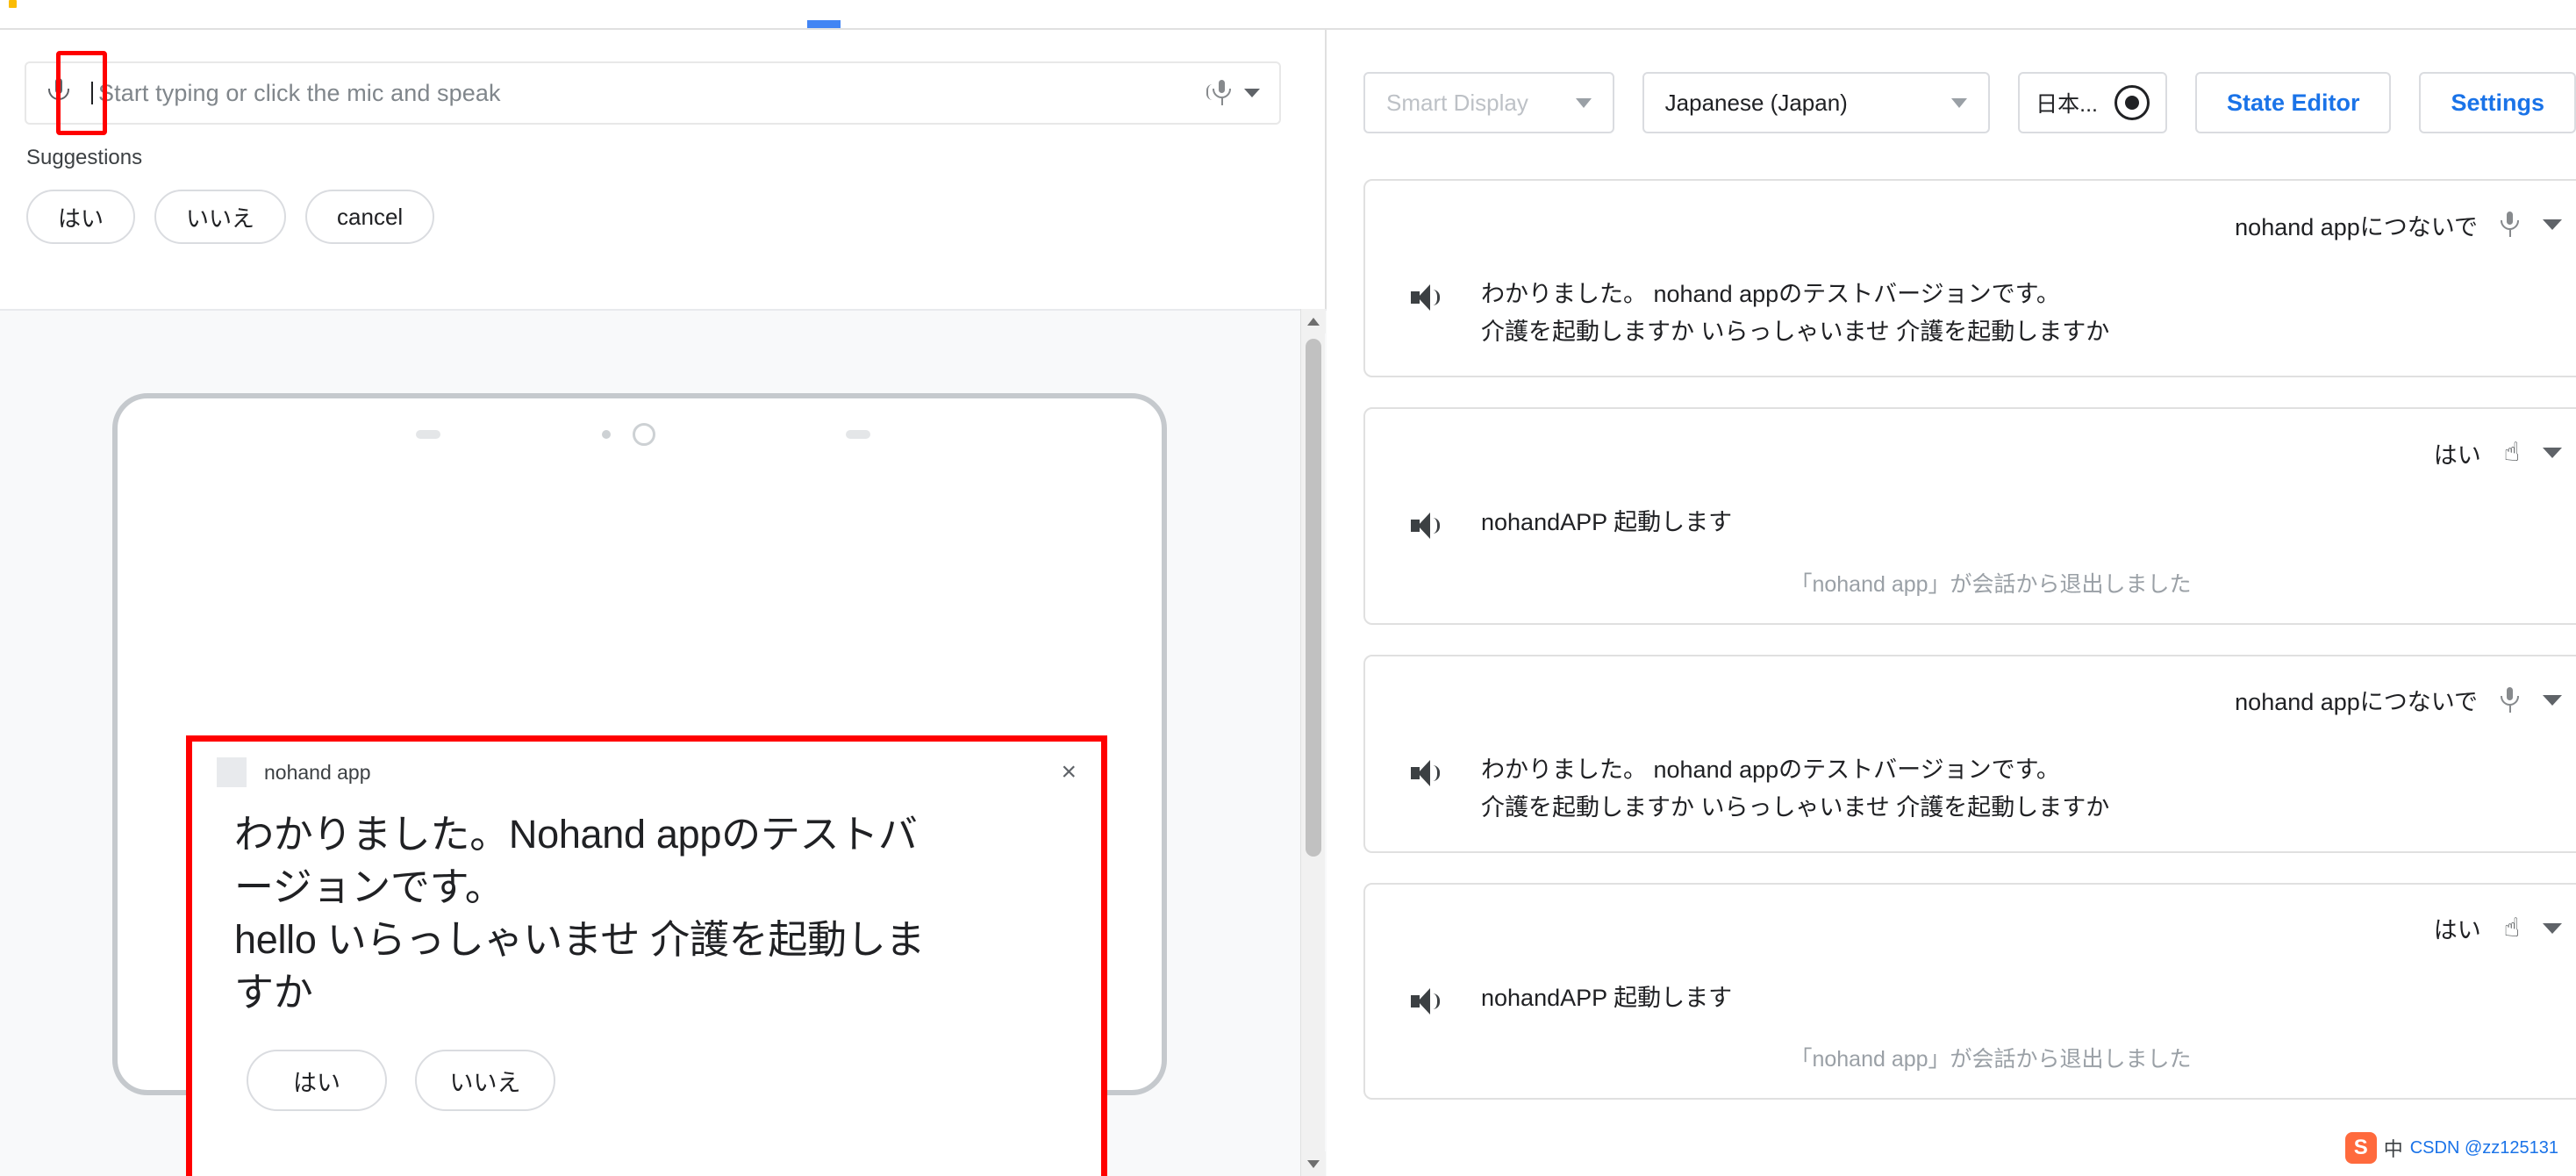  I want to click on device-sensor-dot, so click(606, 434).